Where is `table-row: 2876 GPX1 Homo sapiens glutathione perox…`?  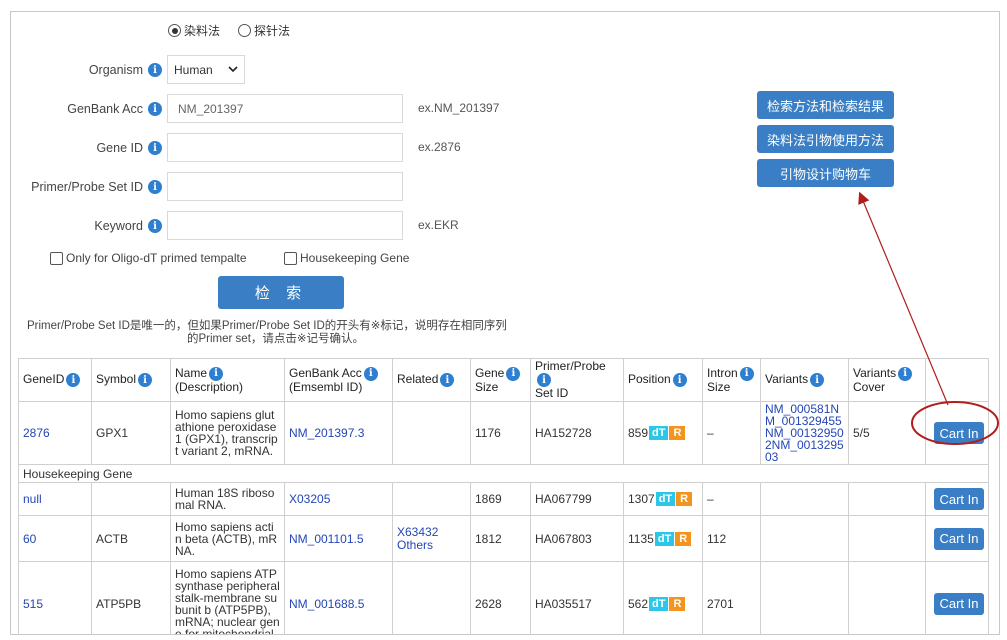 table-row: 2876 GPX1 Homo sapiens glutathione perox… is located at coordinates (503, 433).